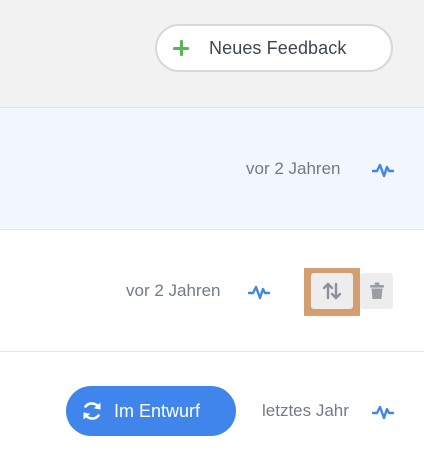 This screenshot has height=462, width=424. What do you see at coordinates (181, 48) in the screenshot?
I see `plus-icon` at bounding box center [181, 48].